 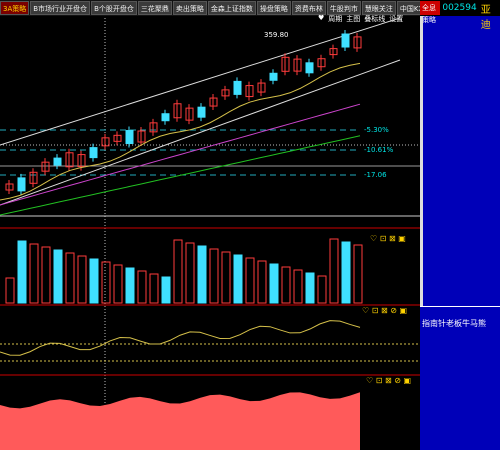 What do you see at coordinates (430, 12) in the screenshot?
I see `strategy-button: 全息策略` at bounding box center [430, 12].